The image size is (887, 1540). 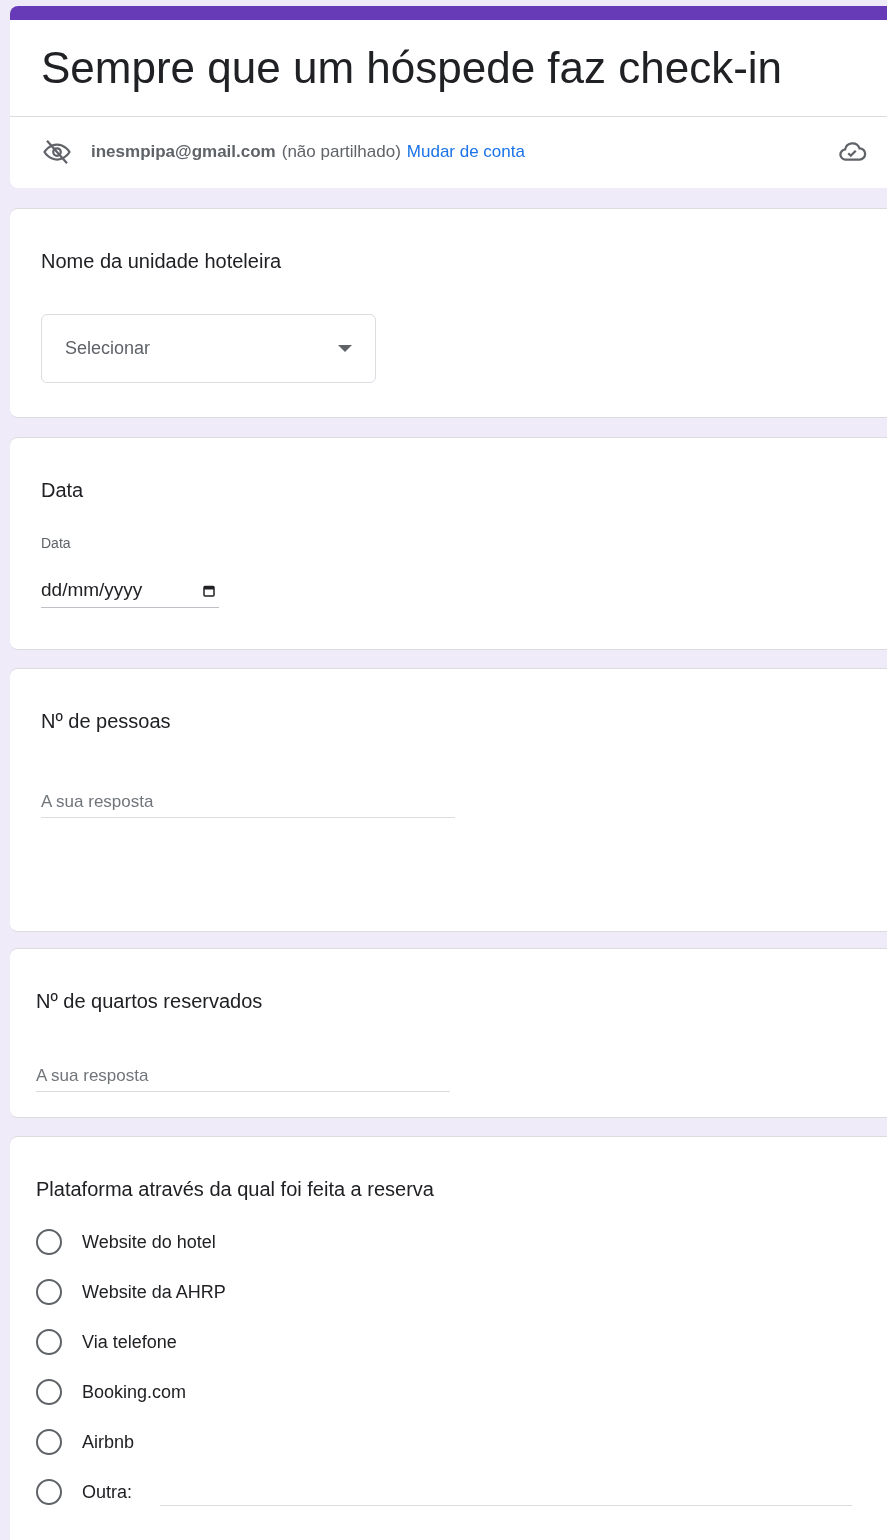 I want to click on form-title: Sempre que um hóspede faz check-in, so click(x=412, y=68).